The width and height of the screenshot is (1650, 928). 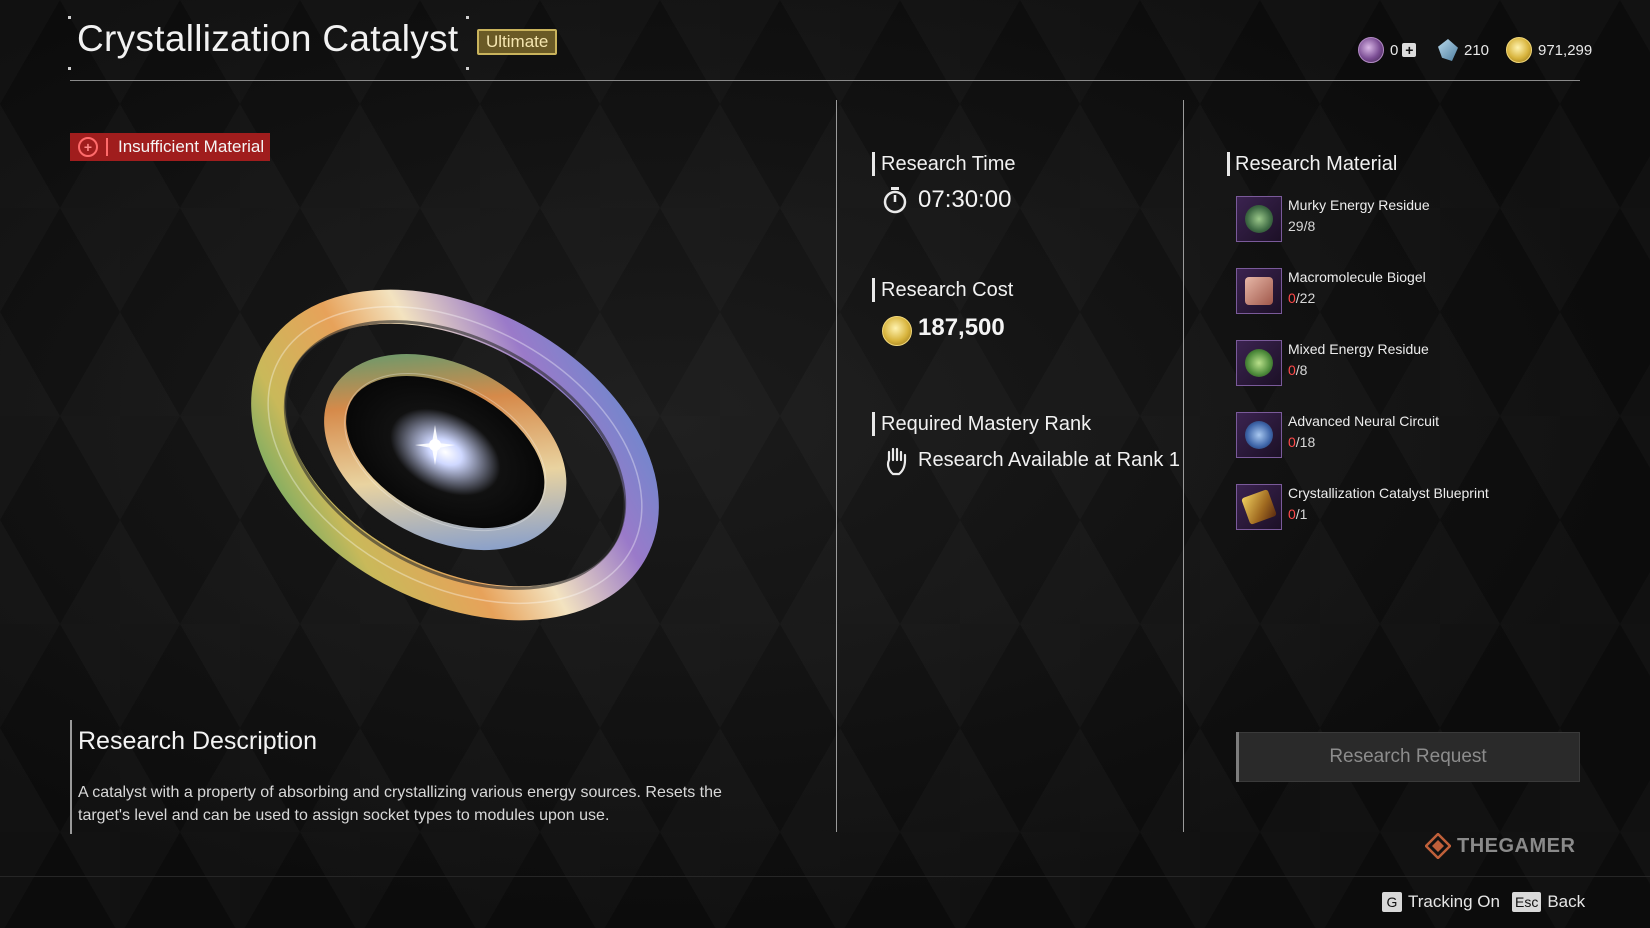 What do you see at coordinates (517, 42) in the screenshot?
I see `grade-badge: Ultimate` at bounding box center [517, 42].